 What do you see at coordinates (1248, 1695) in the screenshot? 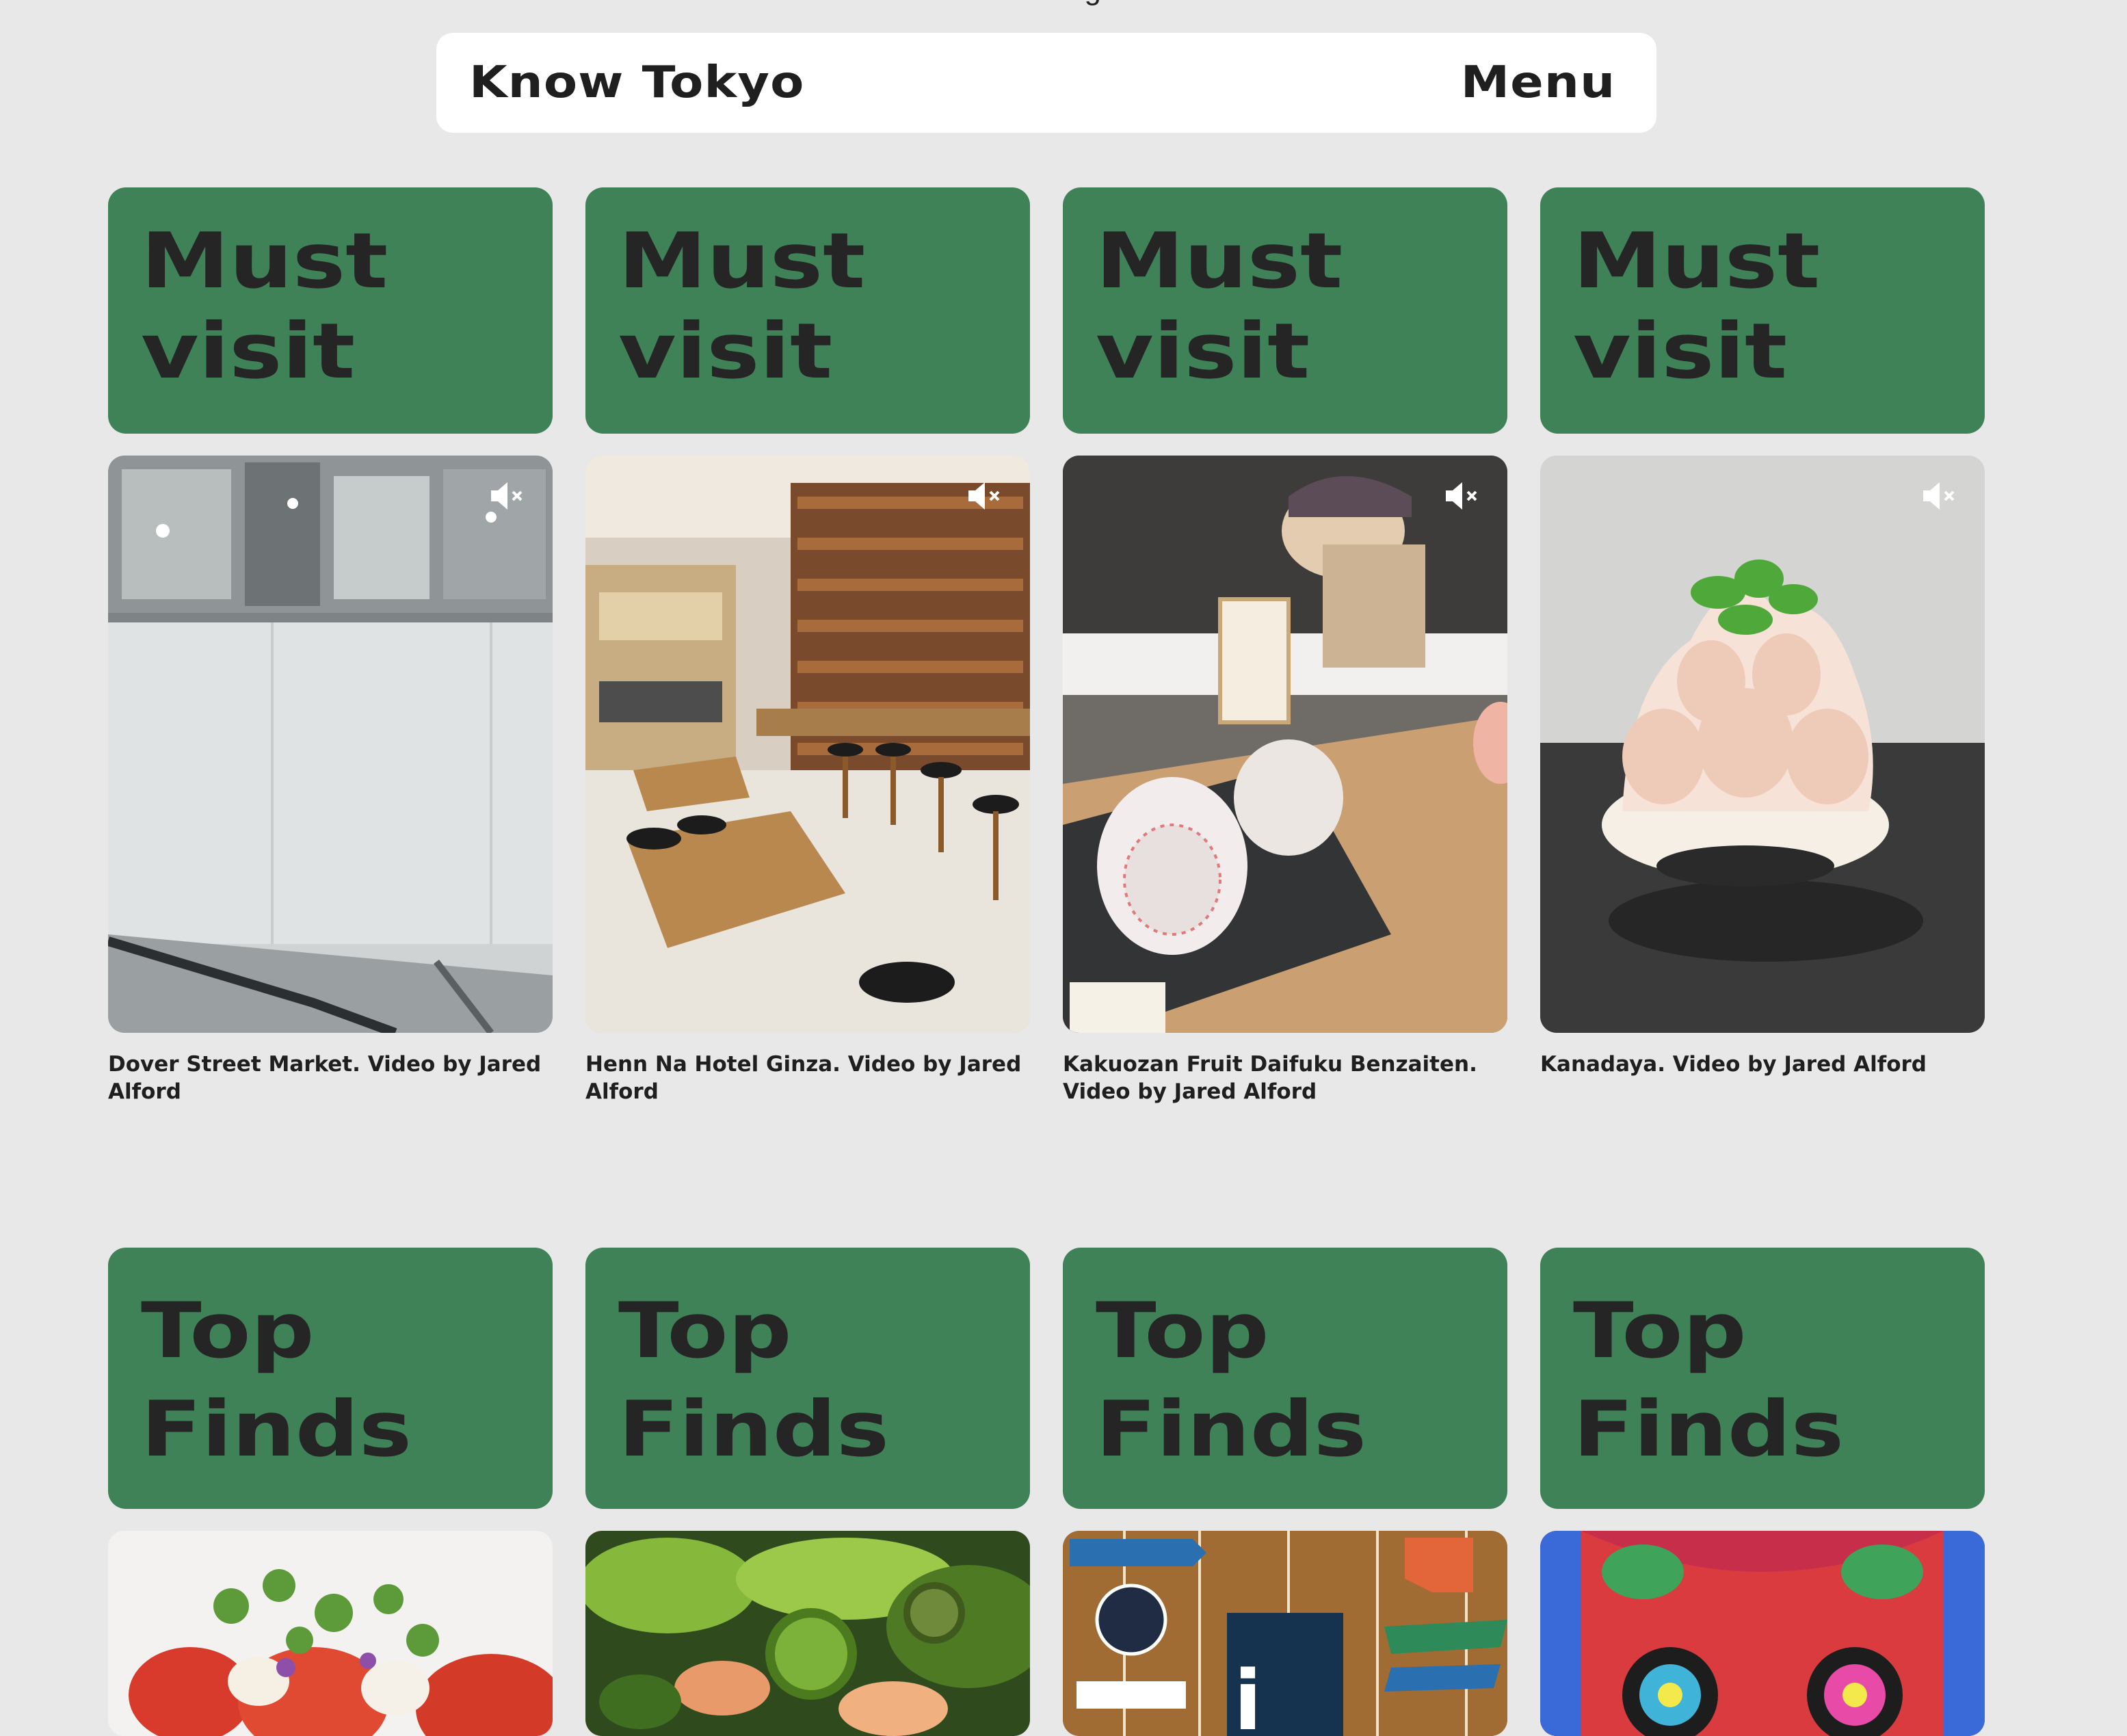
I see `svg-text: i` at bounding box center [1248, 1695].